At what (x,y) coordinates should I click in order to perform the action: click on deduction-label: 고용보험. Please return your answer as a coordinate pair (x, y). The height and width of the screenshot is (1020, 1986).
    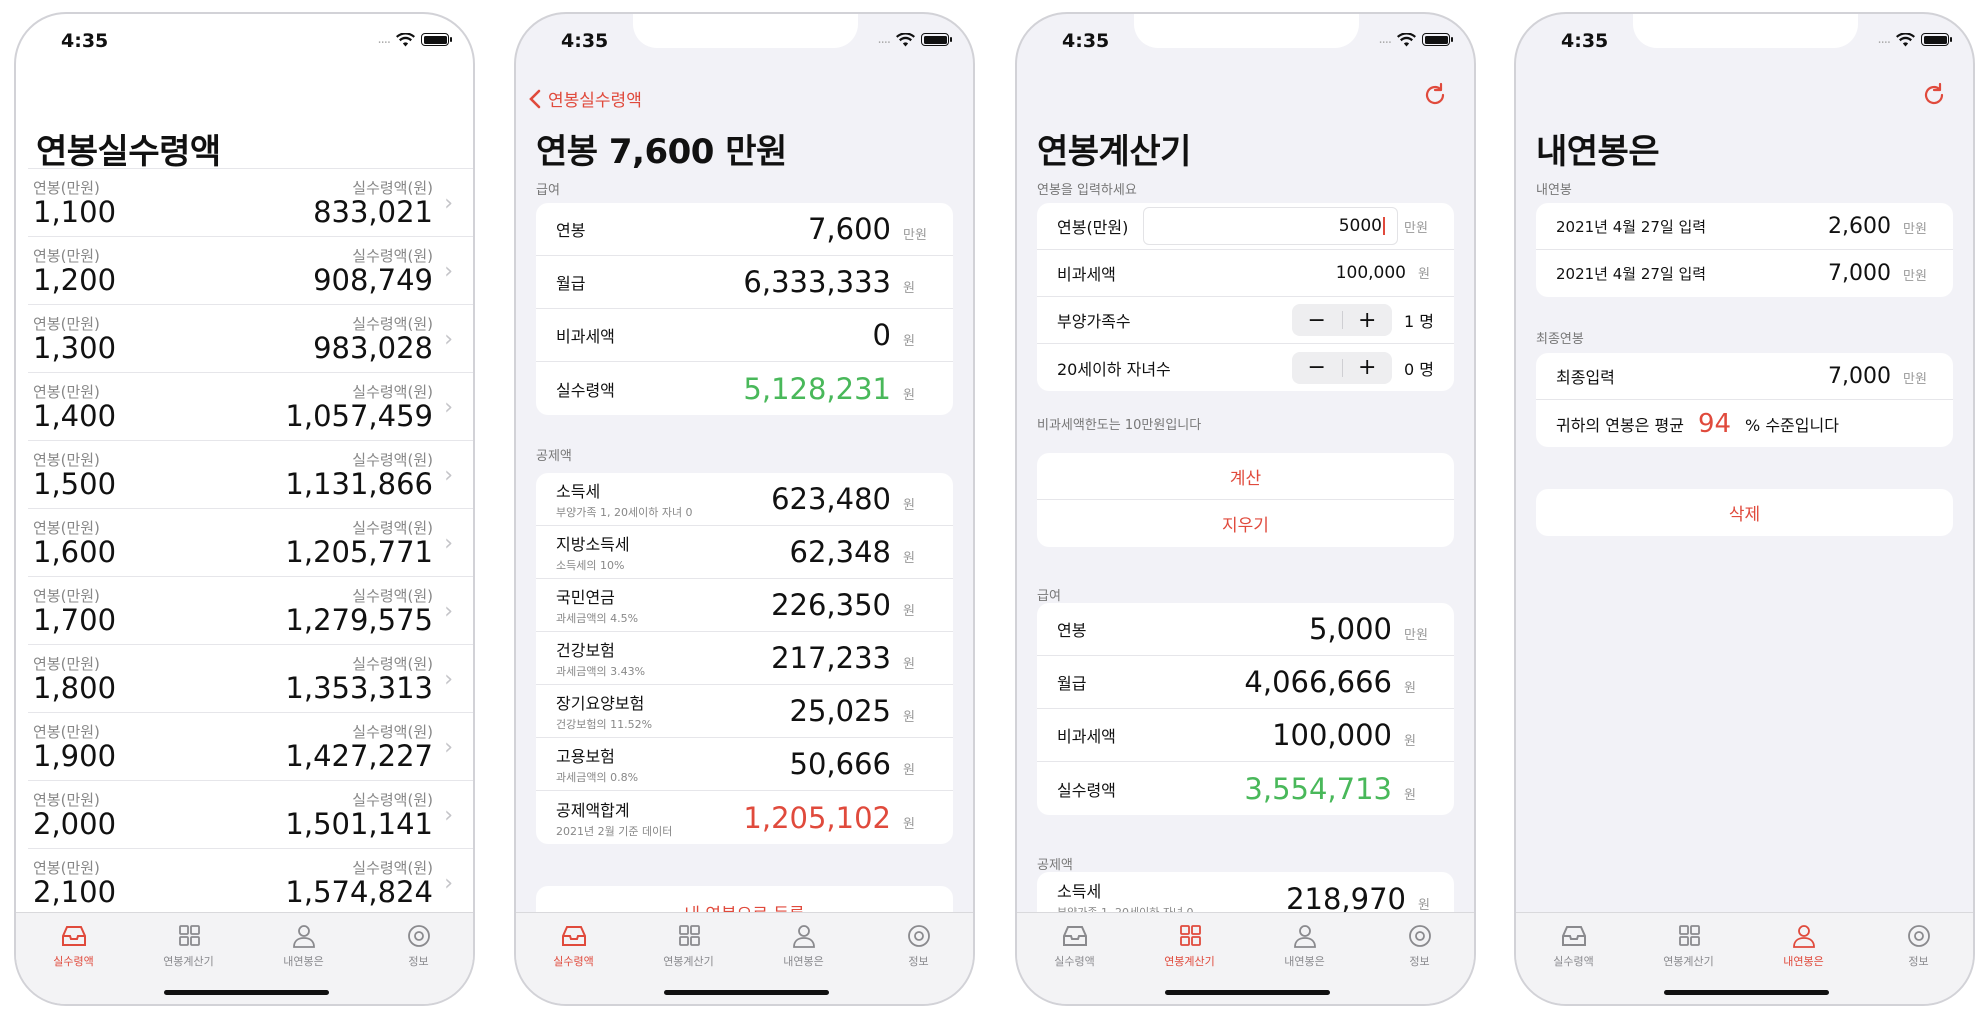
    Looking at the image, I should click on (585, 756).